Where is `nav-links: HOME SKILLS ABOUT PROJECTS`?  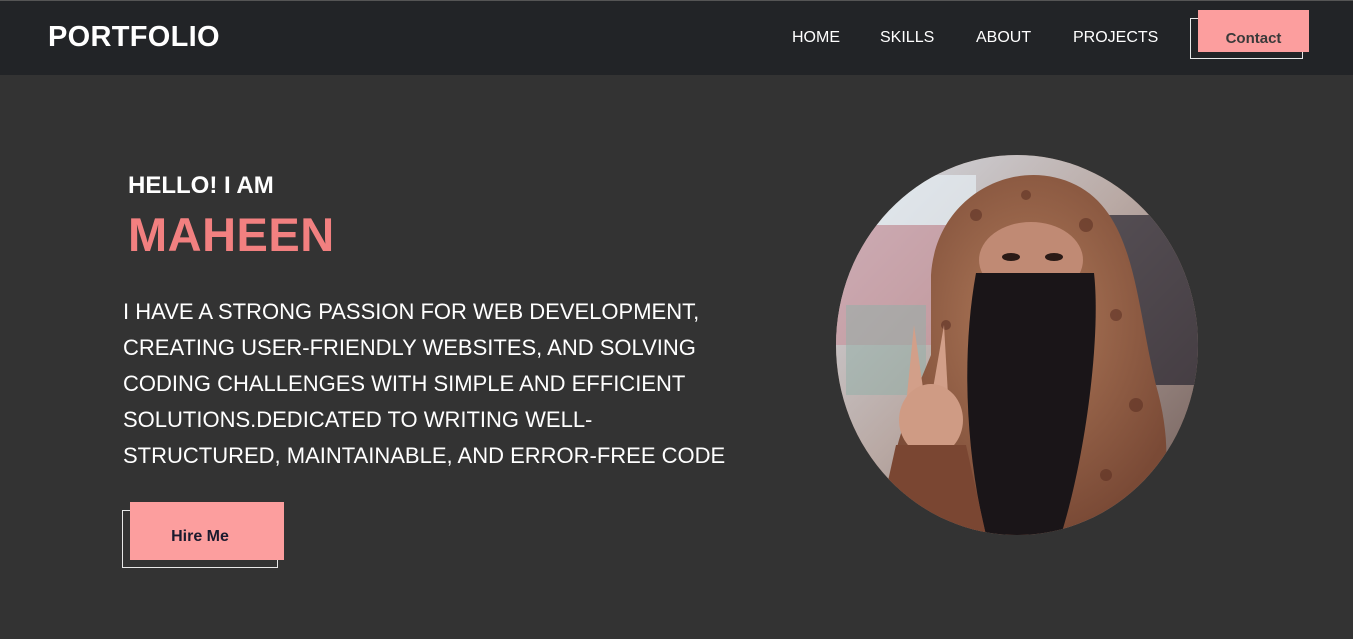
nav-links: HOME SKILLS ABOUT PROJECTS is located at coordinates (676, 39).